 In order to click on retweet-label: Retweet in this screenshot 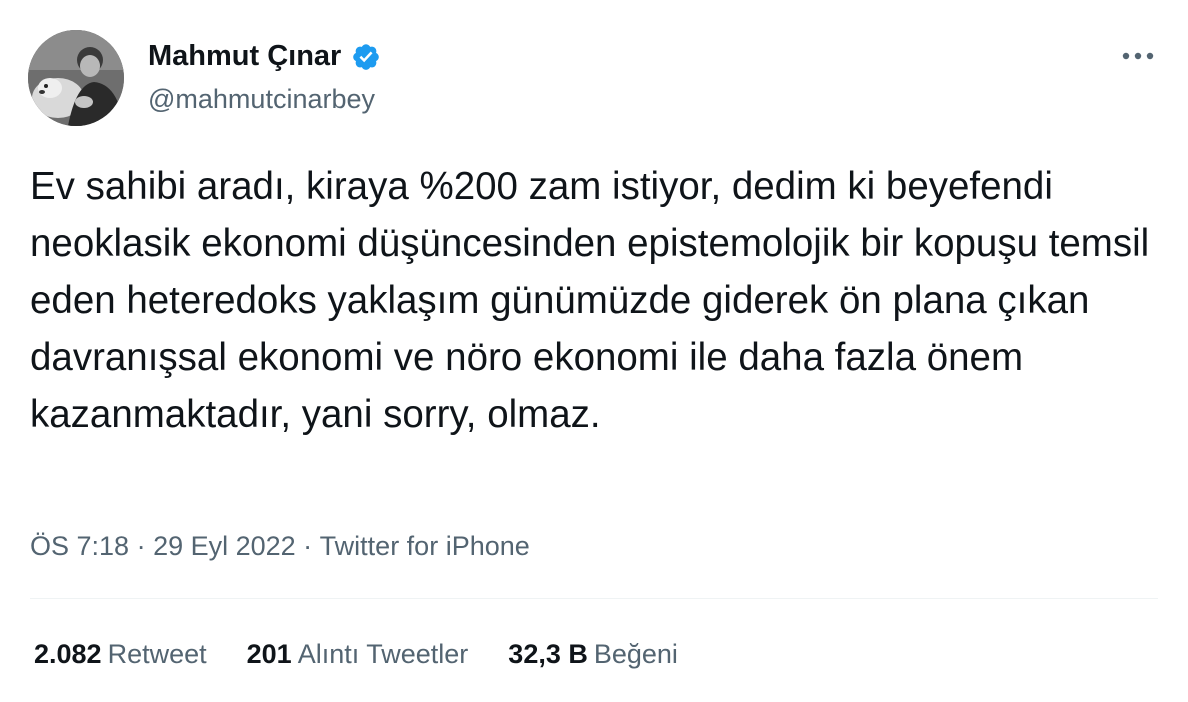, I will do `click(157, 654)`.